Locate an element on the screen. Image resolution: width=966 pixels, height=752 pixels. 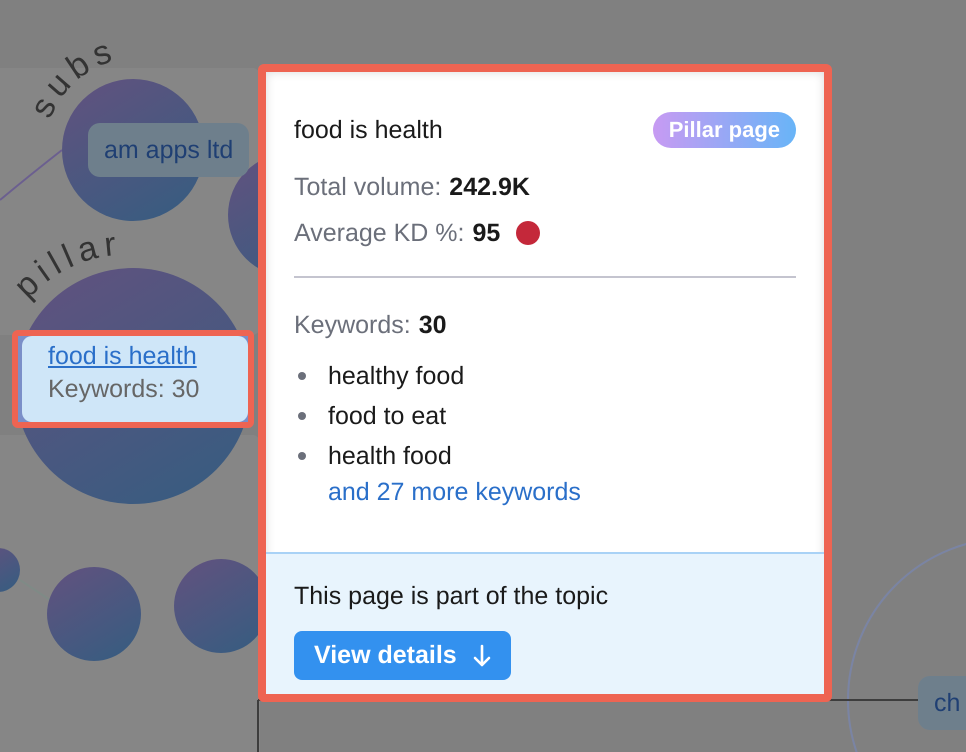
popup-title: food is health is located at coordinates (368, 130).